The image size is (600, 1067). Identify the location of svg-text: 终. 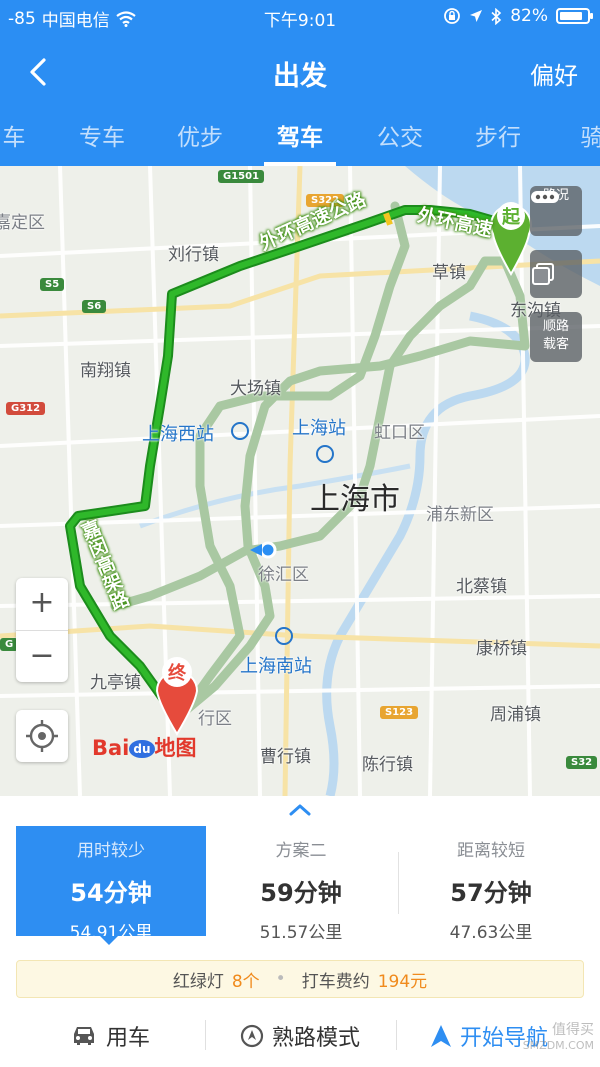
(177, 673).